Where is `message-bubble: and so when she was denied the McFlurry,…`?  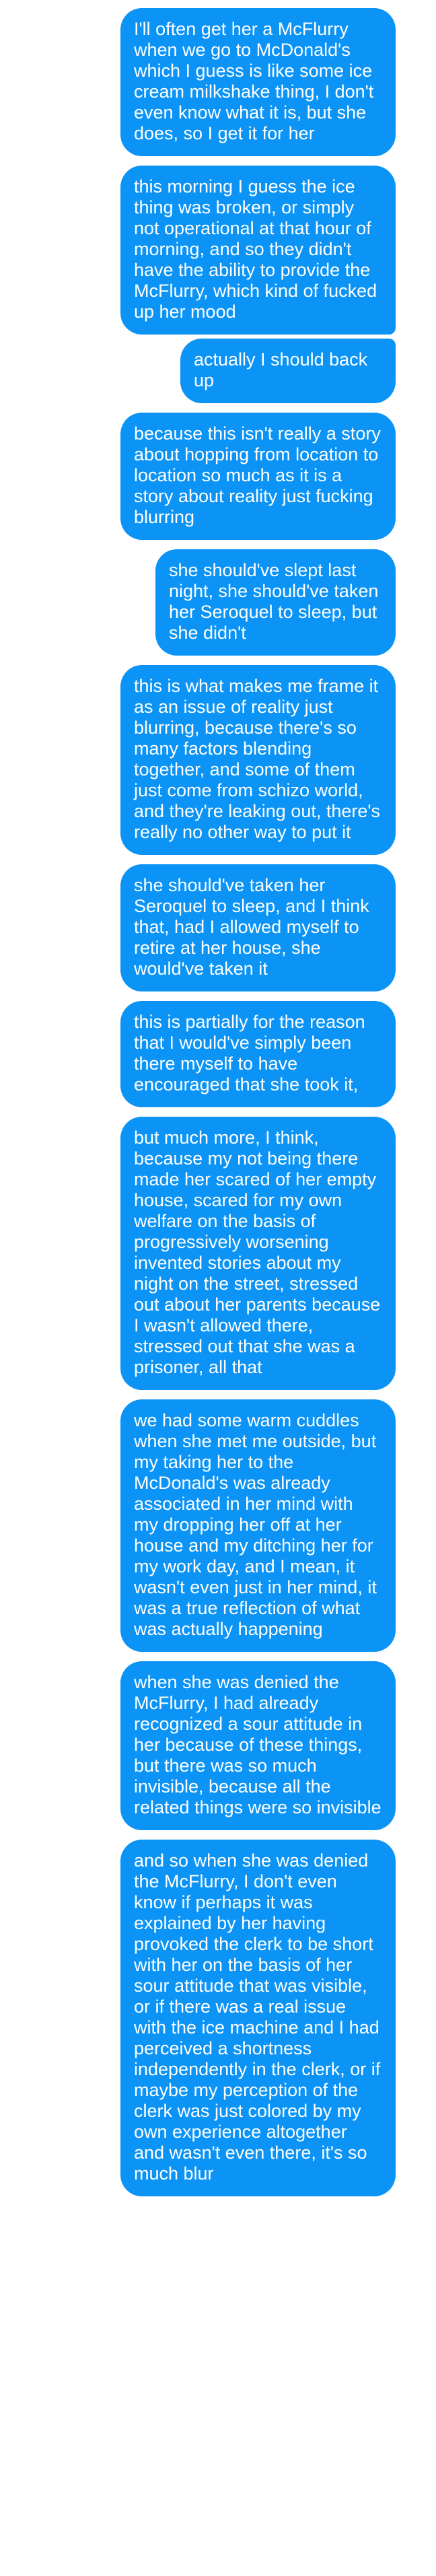 message-bubble: and so when she was denied the McFlurry,… is located at coordinates (258, 2018).